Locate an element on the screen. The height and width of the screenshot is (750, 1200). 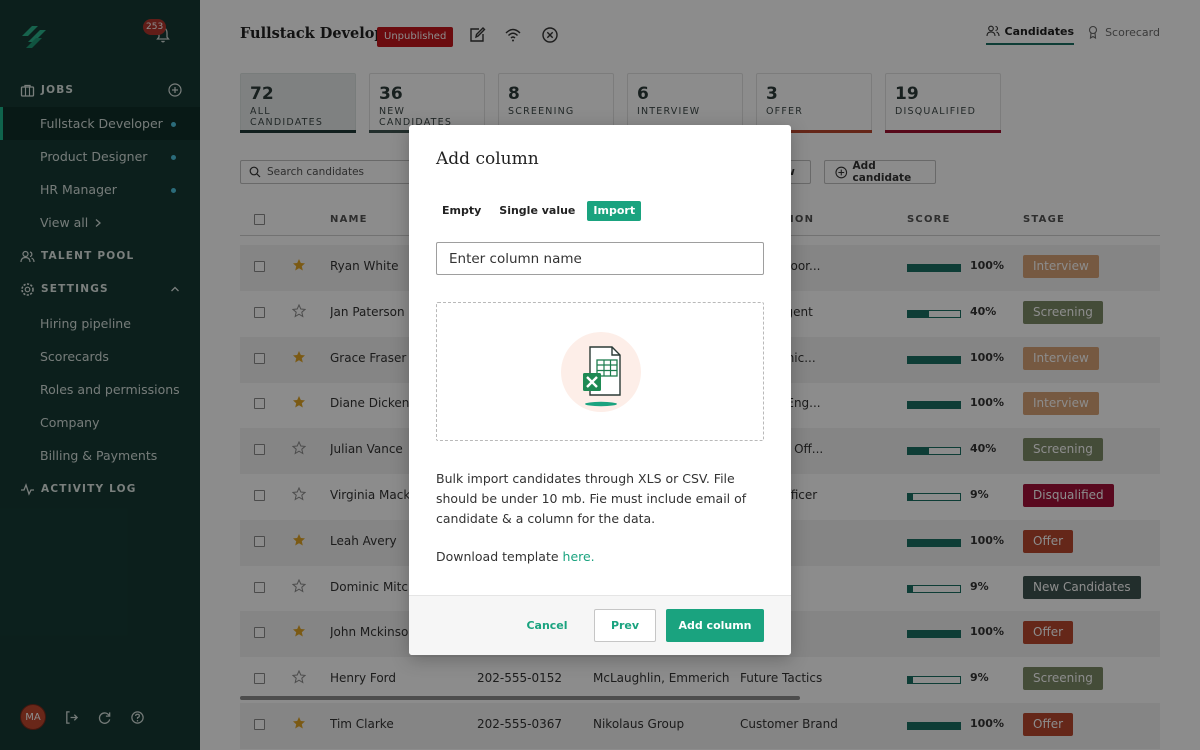
column-type-tabs: Empty Single value Import is located at coordinates (539, 211).